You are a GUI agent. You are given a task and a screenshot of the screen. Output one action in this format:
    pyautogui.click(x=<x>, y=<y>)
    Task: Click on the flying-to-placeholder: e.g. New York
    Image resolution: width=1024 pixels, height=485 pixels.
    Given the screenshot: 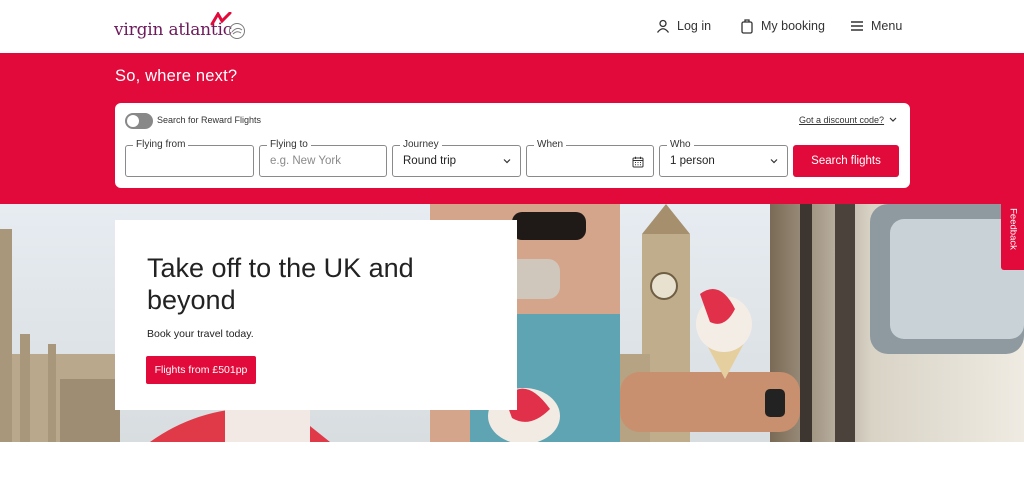 What is the action you would take?
    pyautogui.click(x=305, y=161)
    